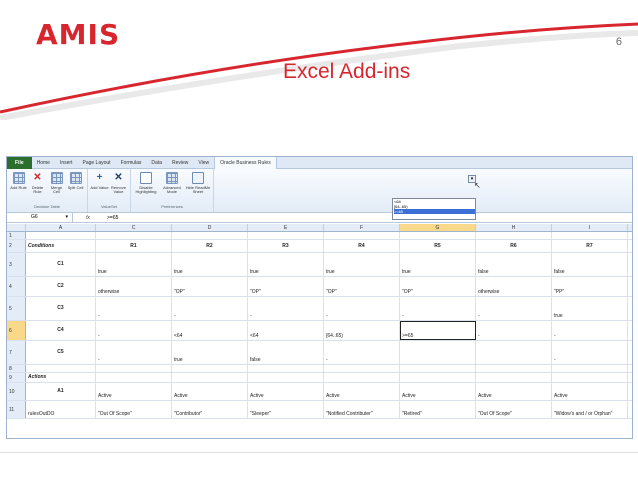 This screenshot has height=479, width=638. What do you see at coordinates (16, 286) in the screenshot?
I see `row-header: 4` at bounding box center [16, 286].